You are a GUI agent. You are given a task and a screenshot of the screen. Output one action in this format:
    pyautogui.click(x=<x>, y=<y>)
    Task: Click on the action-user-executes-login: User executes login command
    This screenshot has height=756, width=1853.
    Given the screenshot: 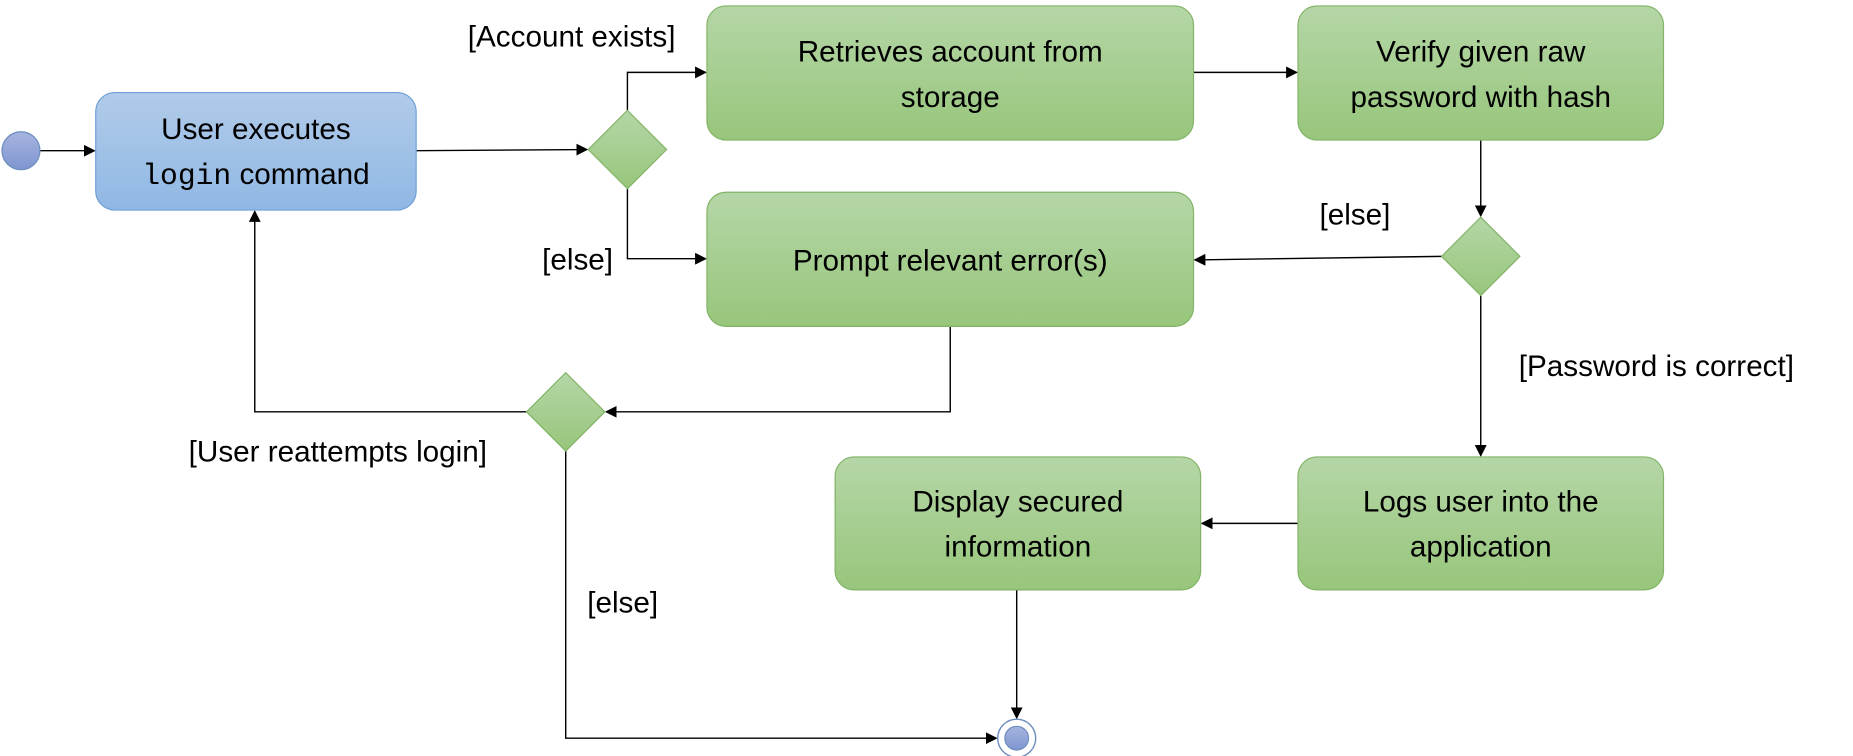 What is the action you would take?
    pyautogui.click(x=256, y=151)
    